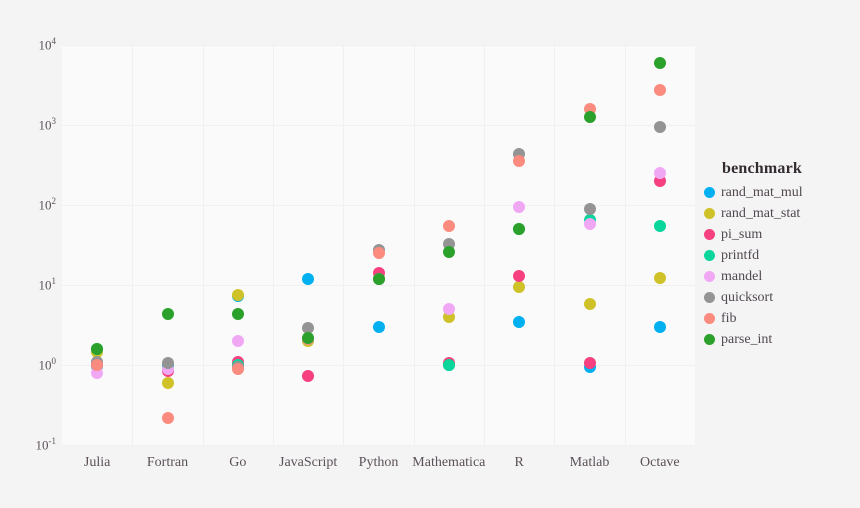 The image size is (860, 508). What do you see at coordinates (779, 276) in the screenshot?
I see `legend-item-mandel: mandel` at bounding box center [779, 276].